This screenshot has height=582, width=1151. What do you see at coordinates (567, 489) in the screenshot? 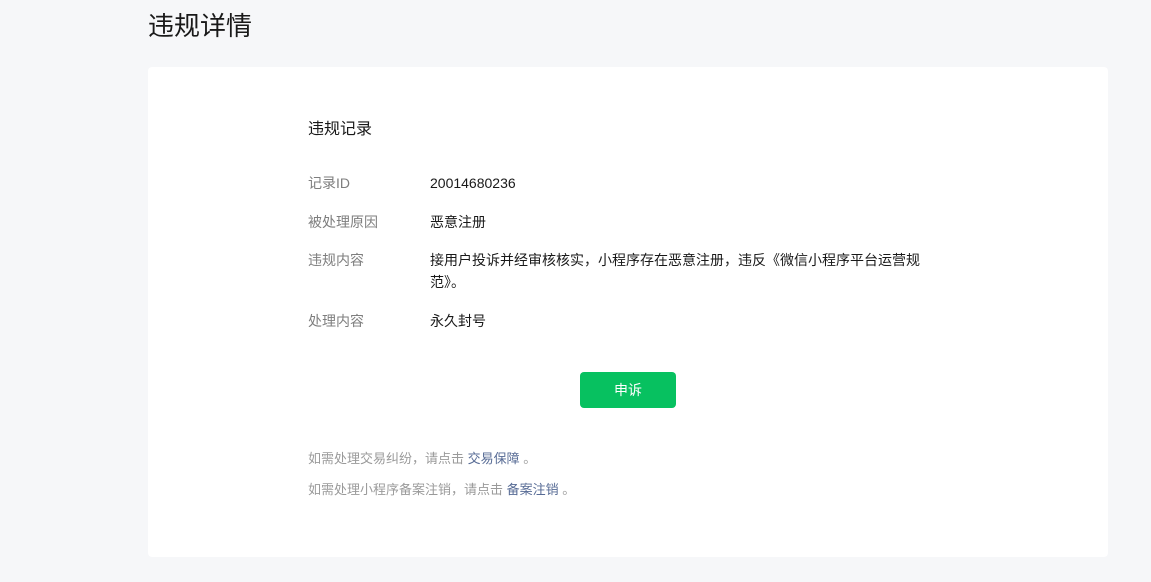
I see `filing-cancel-note-suffix: 。` at bounding box center [567, 489].